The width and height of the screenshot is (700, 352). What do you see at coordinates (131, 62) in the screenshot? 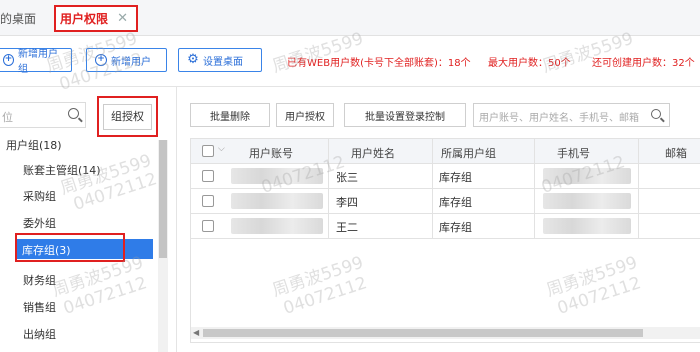
I see `add-user-label: 新增用户` at bounding box center [131, 62].